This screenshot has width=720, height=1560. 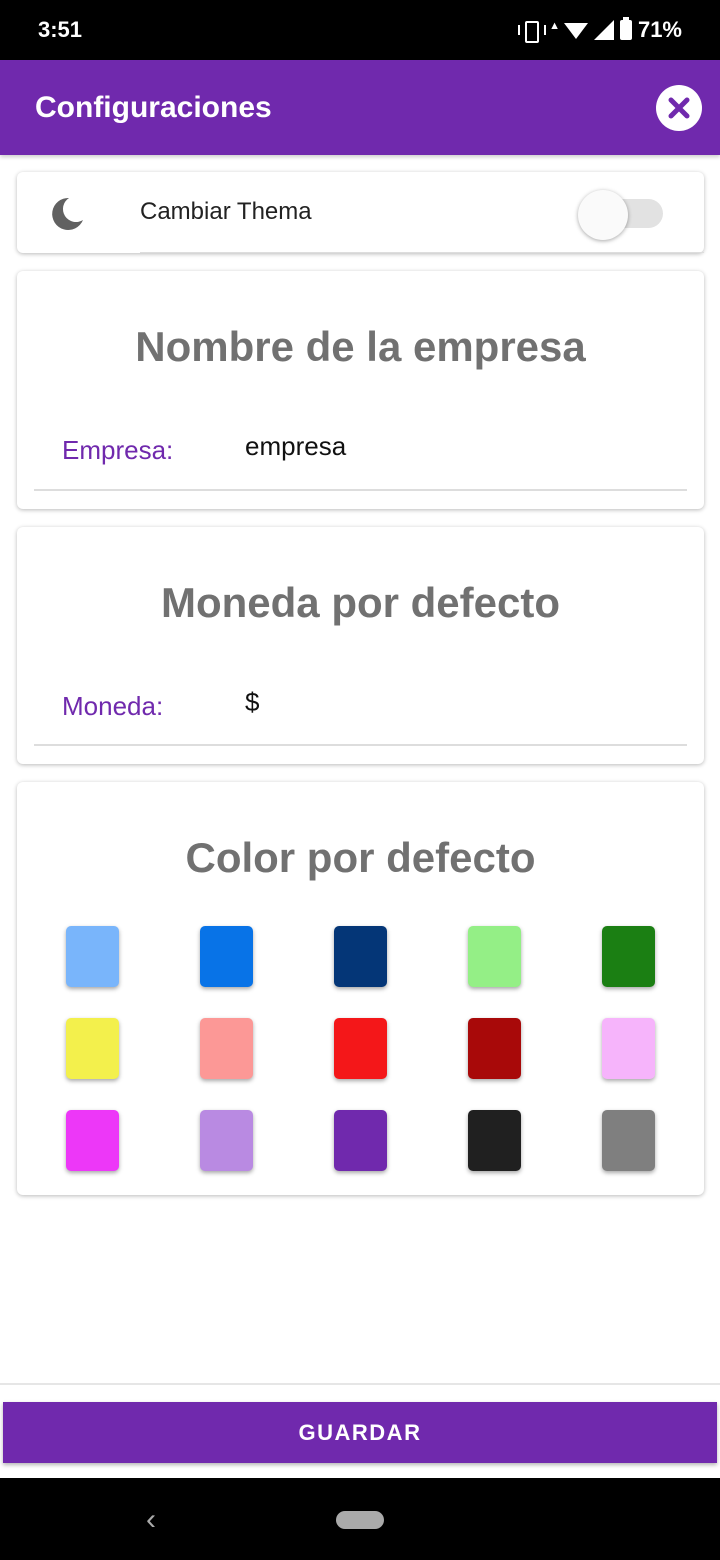 I want to click on home-pill, so click(x=360, y=1520).